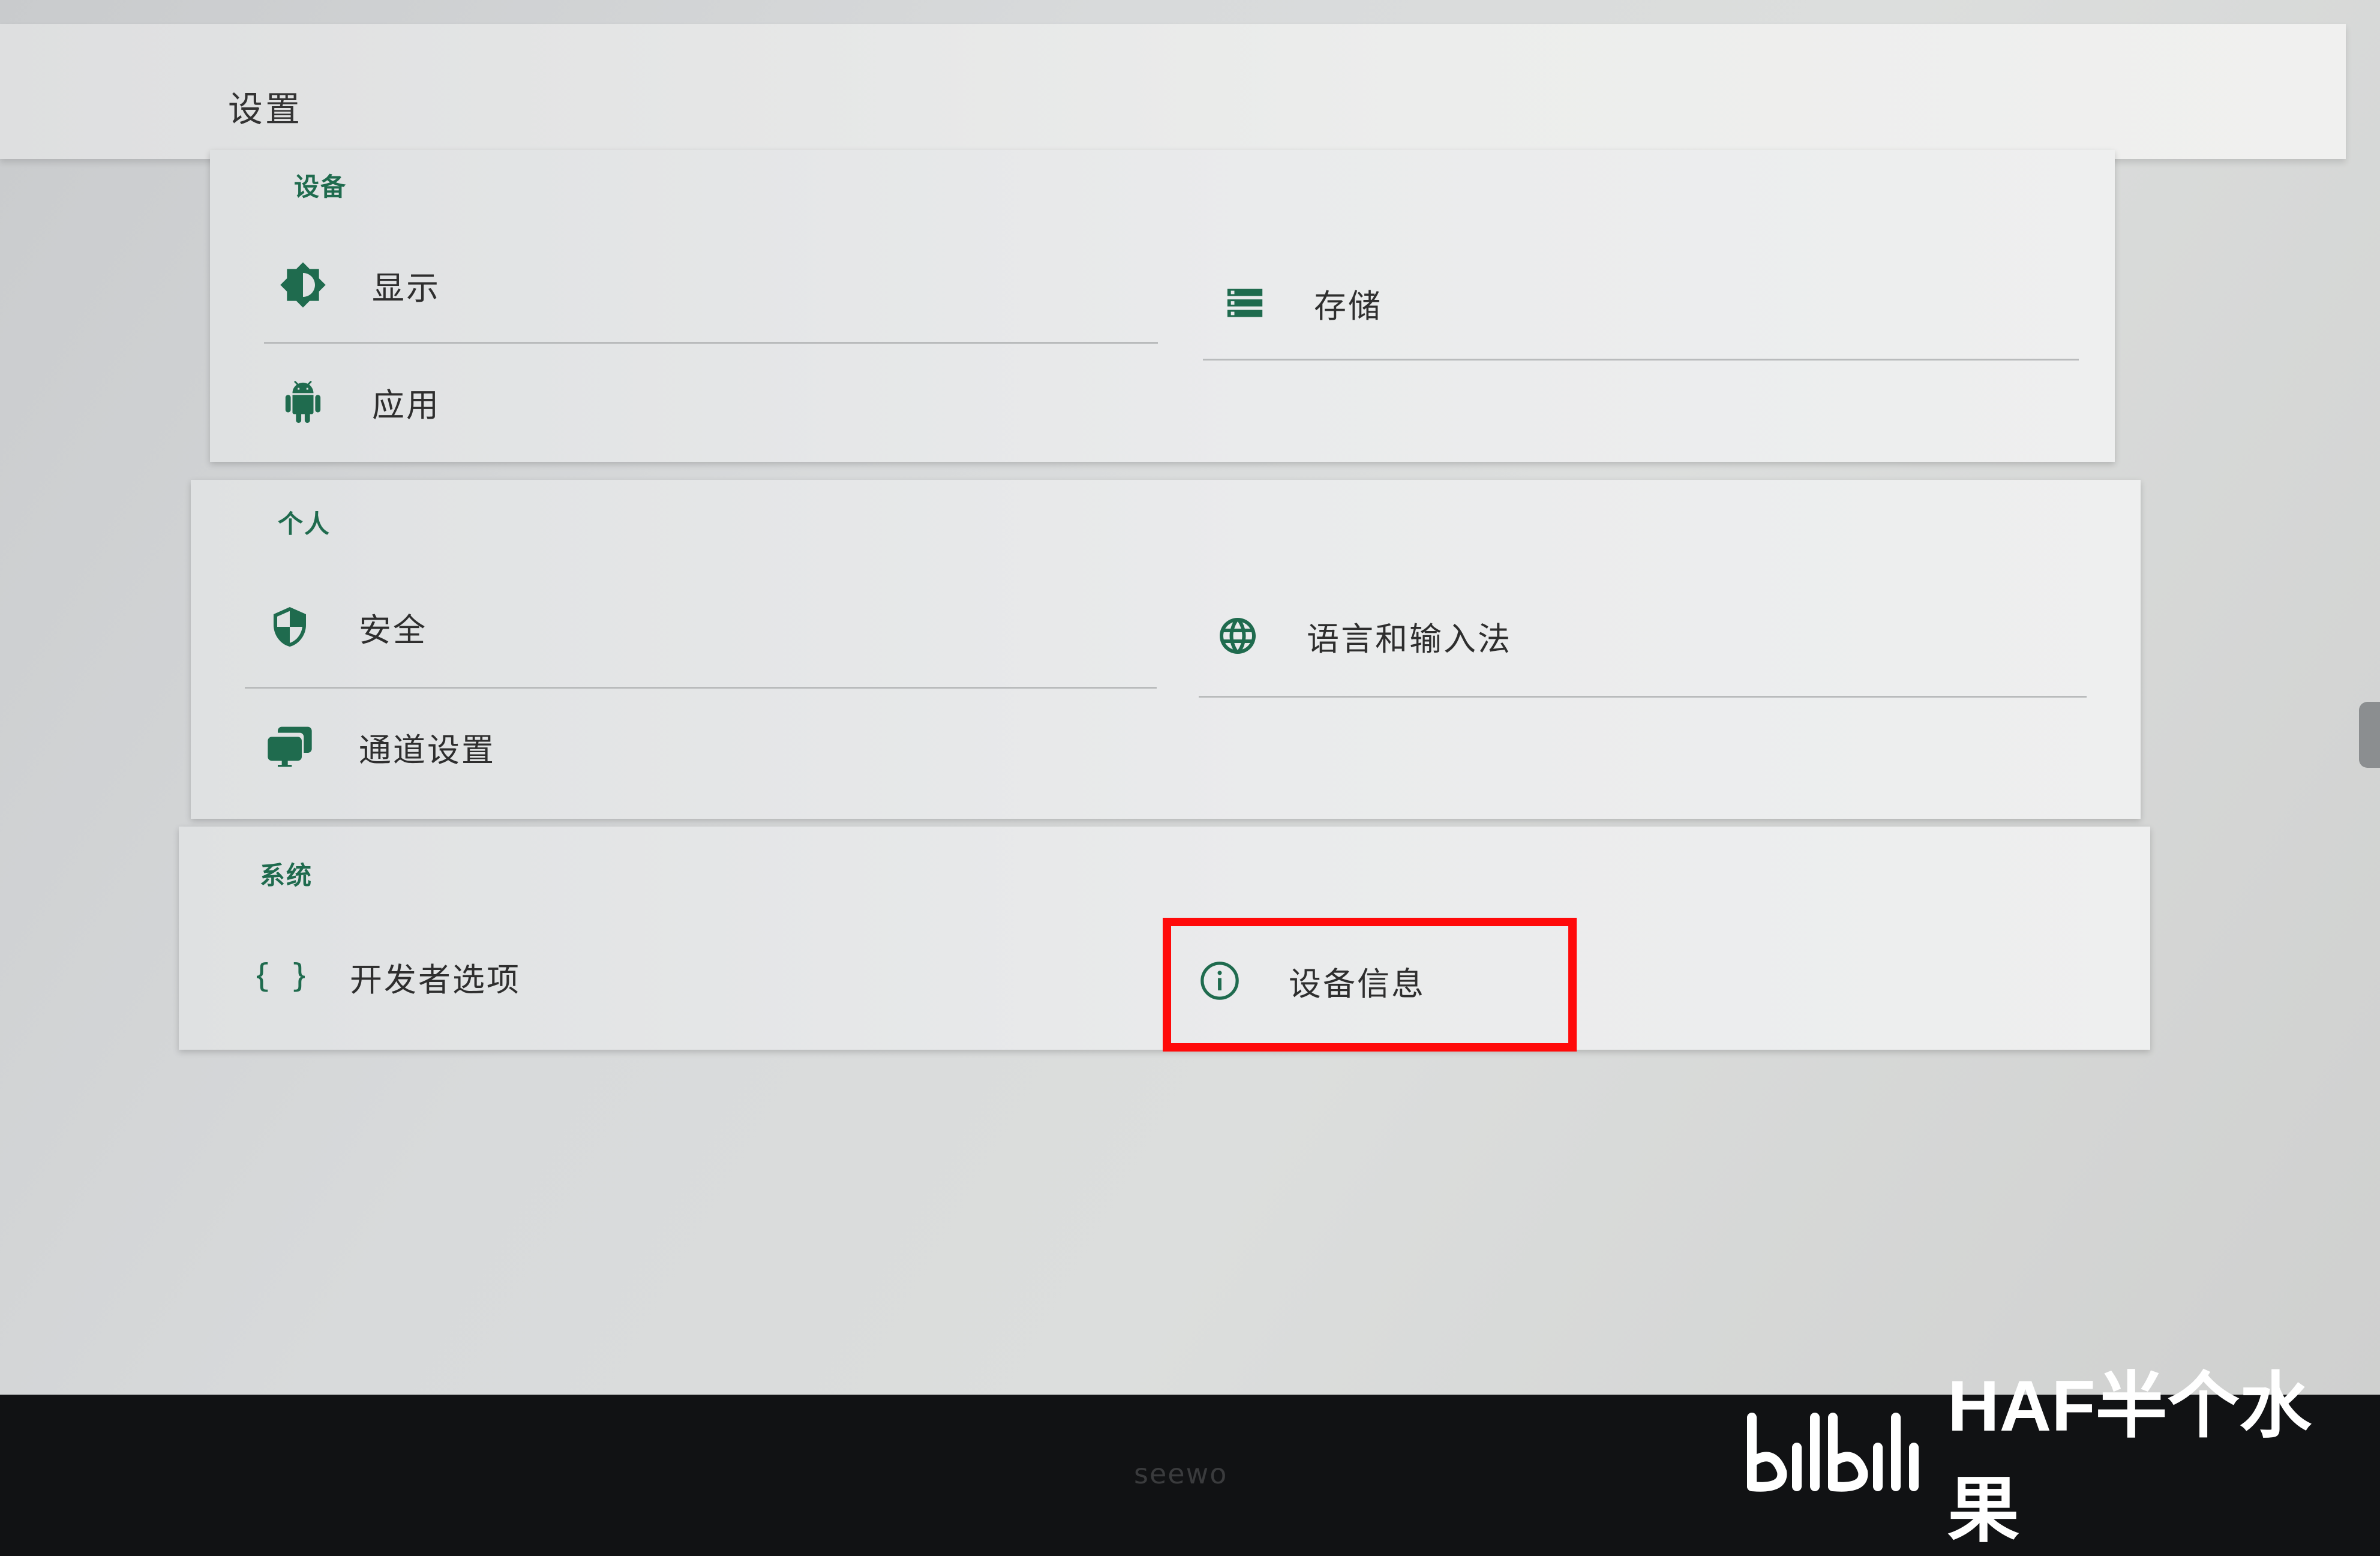  I want to click on item-label: 通道设置, so click(427, 750).